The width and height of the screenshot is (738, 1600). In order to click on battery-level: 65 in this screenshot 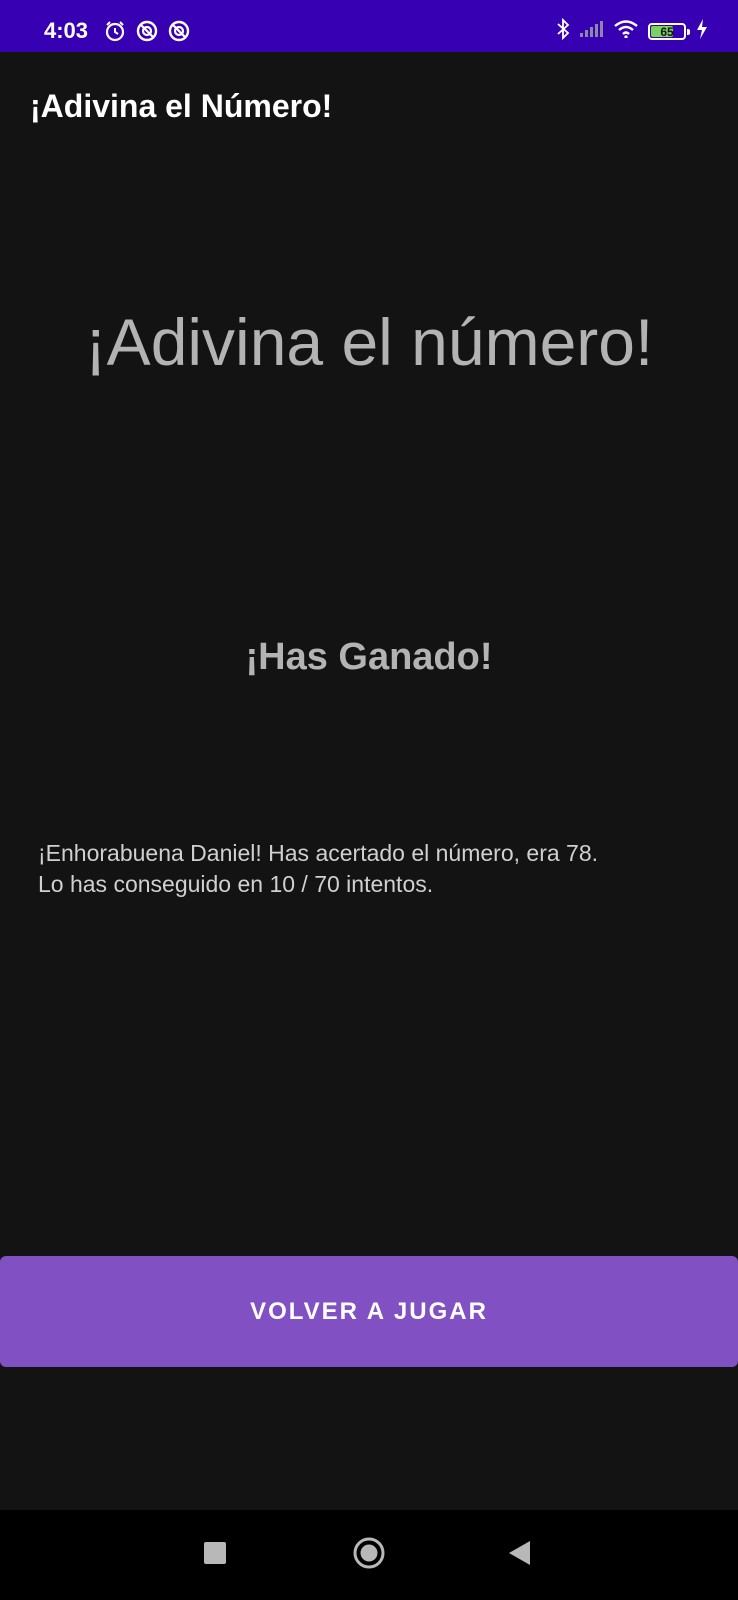, I will do `click(667, 31)`.